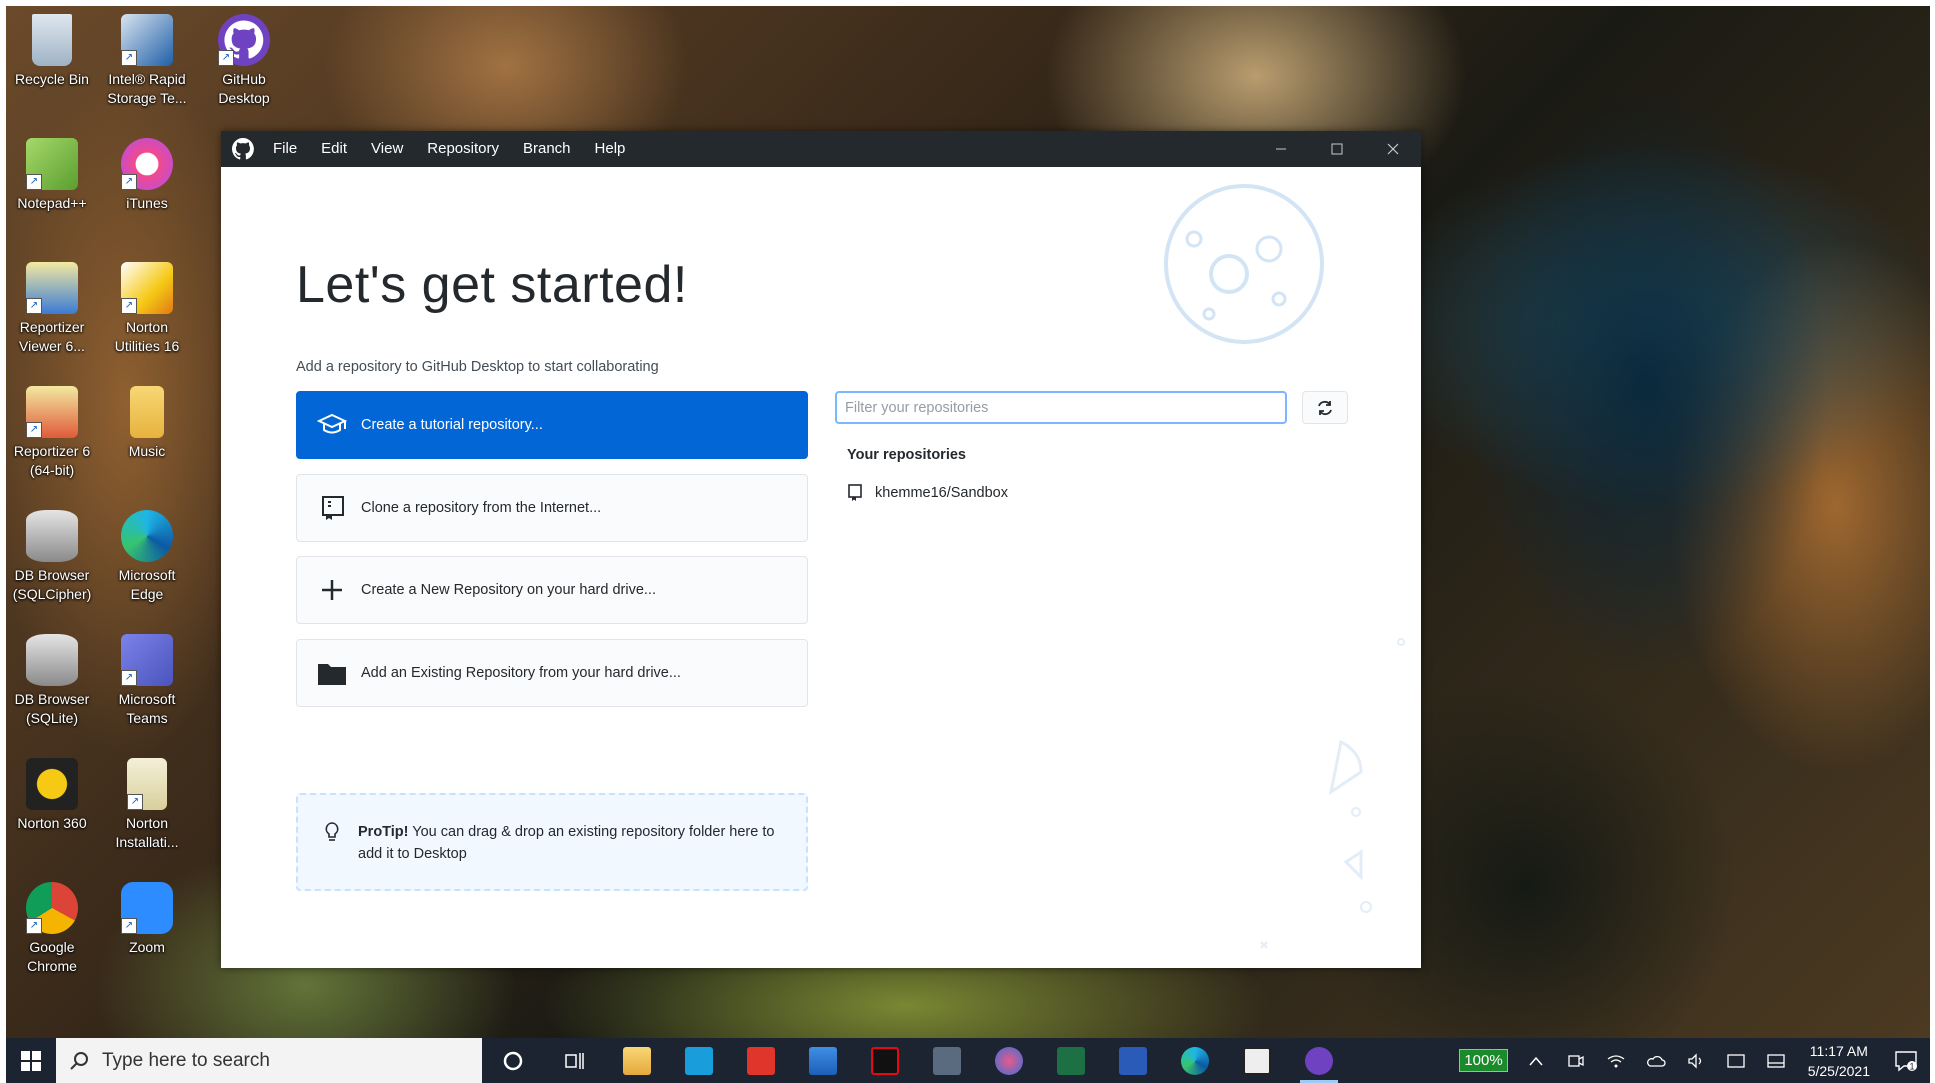 The height and width of the screenshot is (1083, 1935). I want to click on repository-list-item: khemme16/Sandbox, so click(927, 493).